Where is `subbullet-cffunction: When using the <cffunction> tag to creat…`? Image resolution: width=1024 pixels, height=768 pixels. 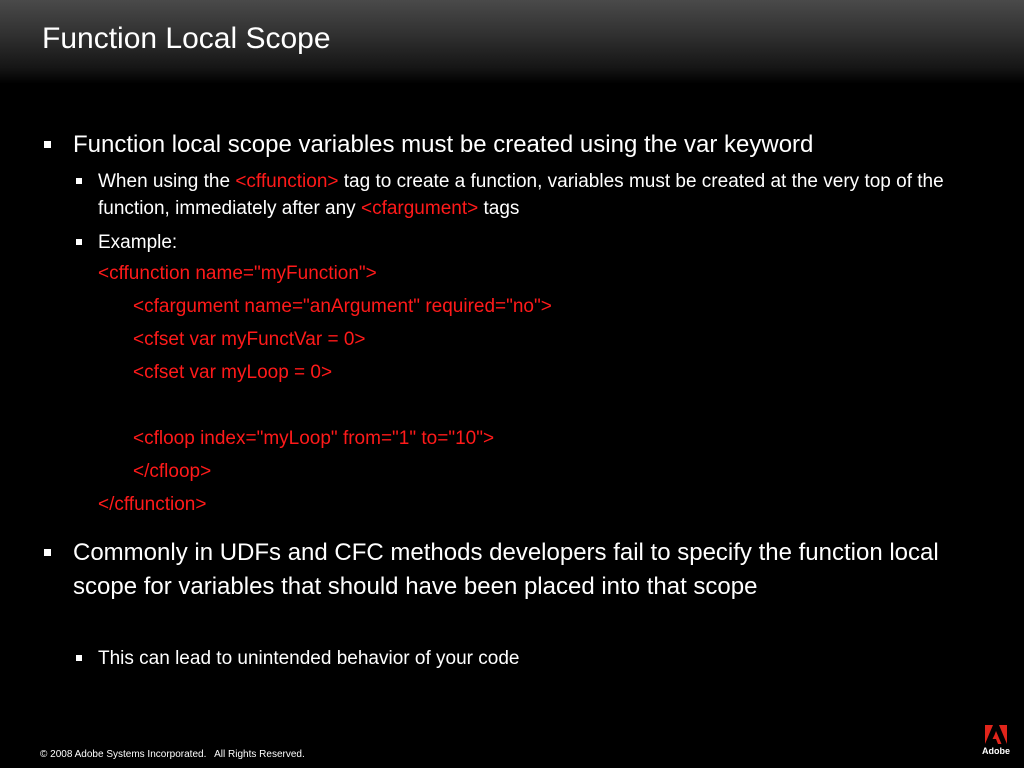 subbullet-cffunction: When using the <cffunction> tag to creat… is located at coordinates (532, 195).